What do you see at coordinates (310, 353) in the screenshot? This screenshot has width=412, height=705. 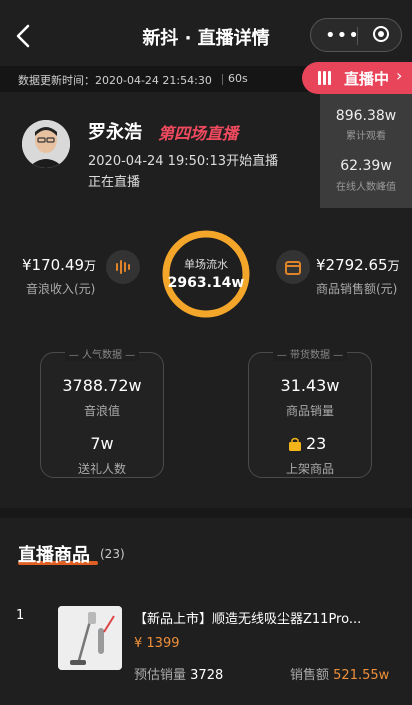 I see `goods-title: — 带货数据 —` at bounding box center [310, 353].